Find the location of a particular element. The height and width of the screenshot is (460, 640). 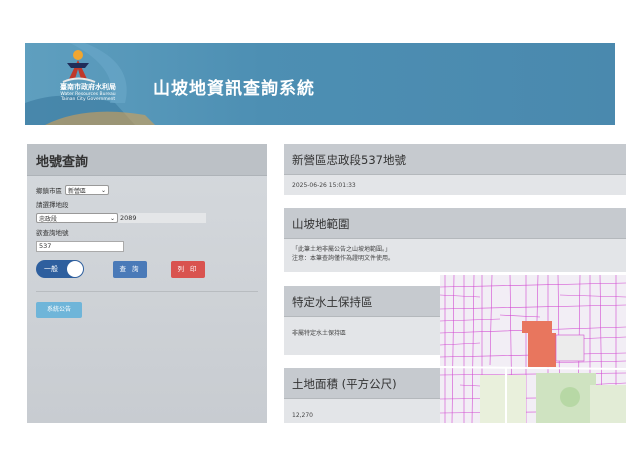

lot-number-input: 537 is located at coordinates (80, 246).